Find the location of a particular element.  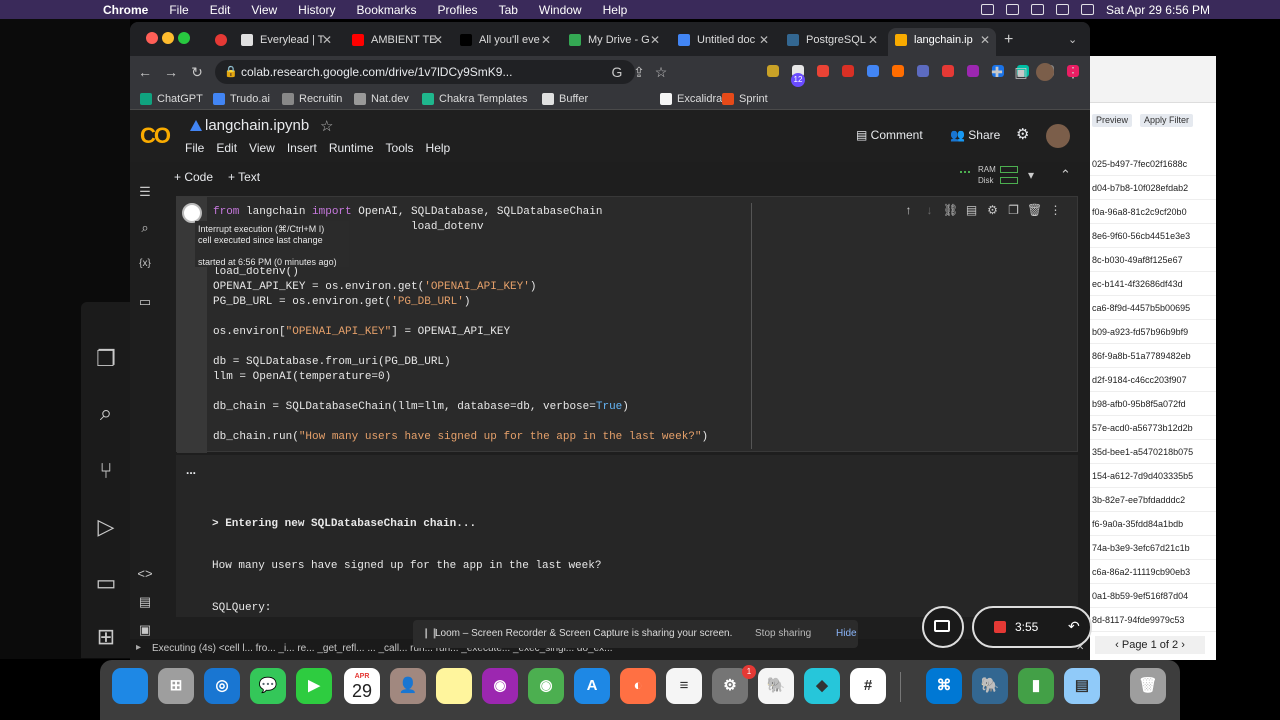

tab-x: All you'll eve ✕ is located at coordinates (505, 42).